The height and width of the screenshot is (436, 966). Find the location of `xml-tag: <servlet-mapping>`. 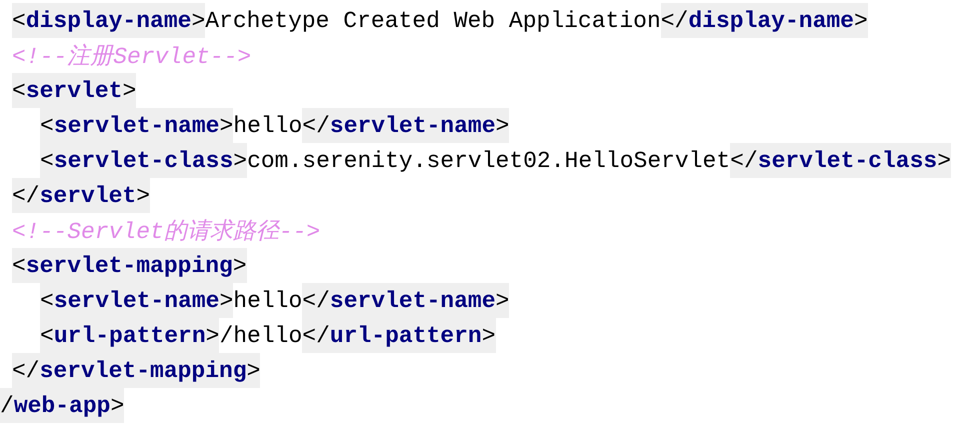

xml-tag: <servlet-mapping> is located at coordinates (129, 265).